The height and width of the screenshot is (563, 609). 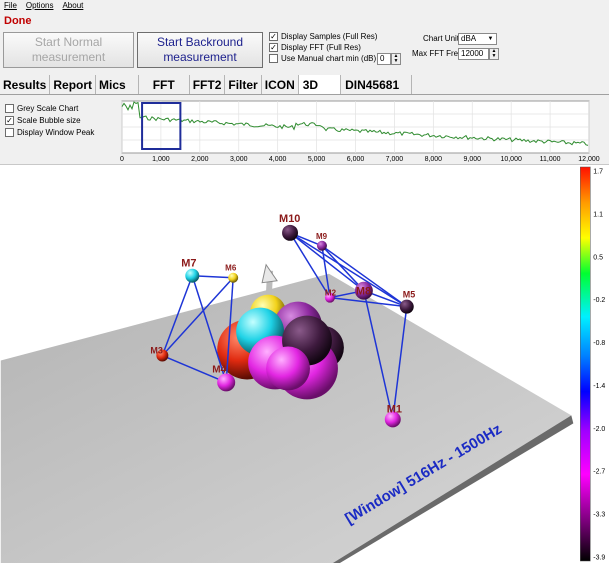 I want to click on chart-units-select: dBA ▼, so click(x=477, y=39).